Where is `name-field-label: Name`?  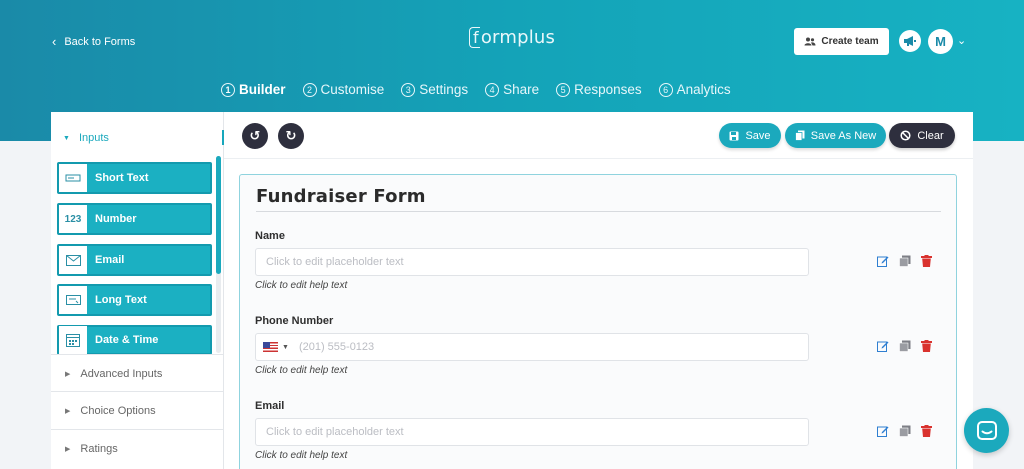
name-field-label: Name is located at coordinates (270, 236).